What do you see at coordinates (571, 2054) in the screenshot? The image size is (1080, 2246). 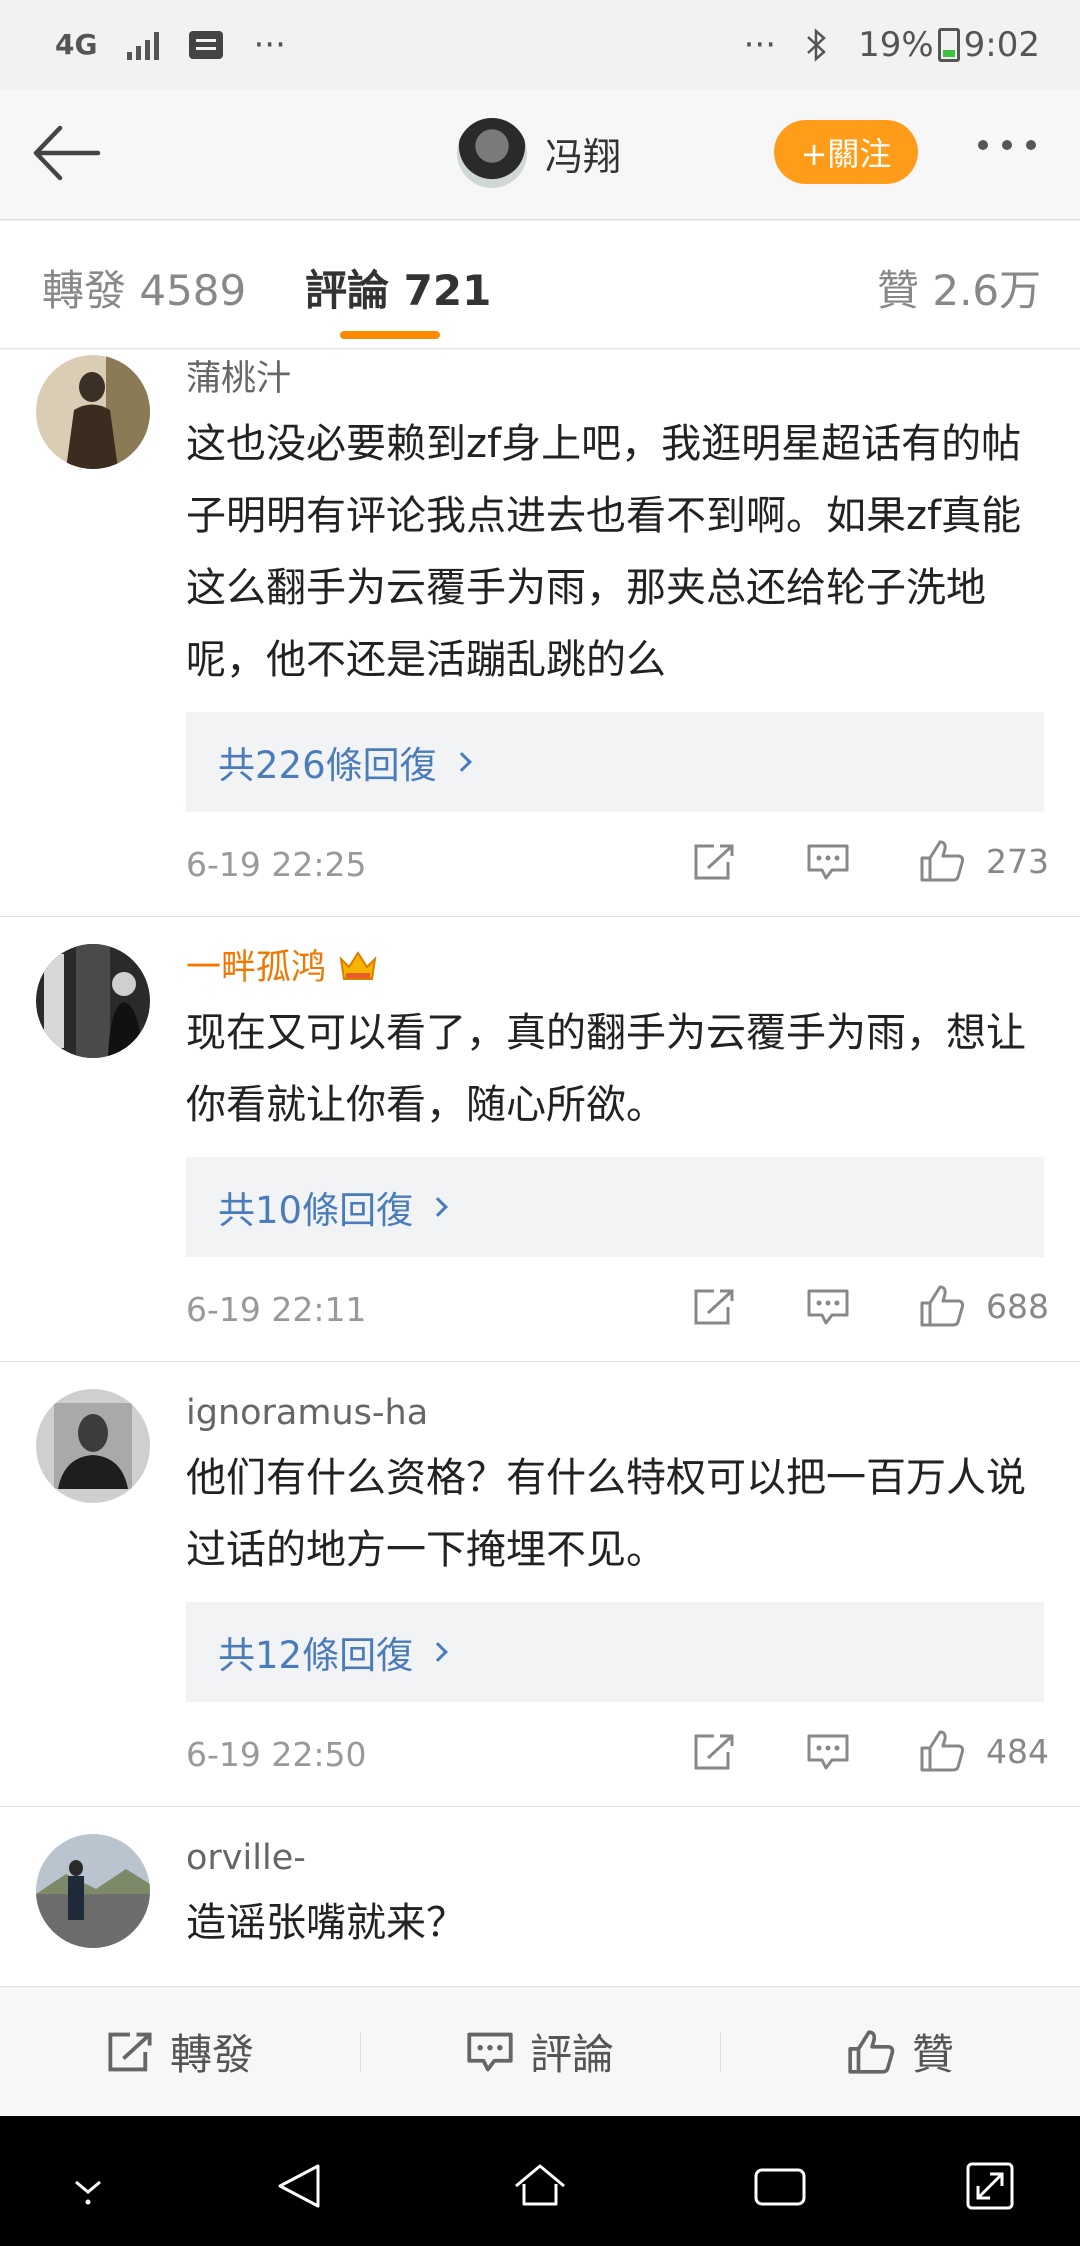 I see `comment-label: 評論` at bounding box center [571, 2054].